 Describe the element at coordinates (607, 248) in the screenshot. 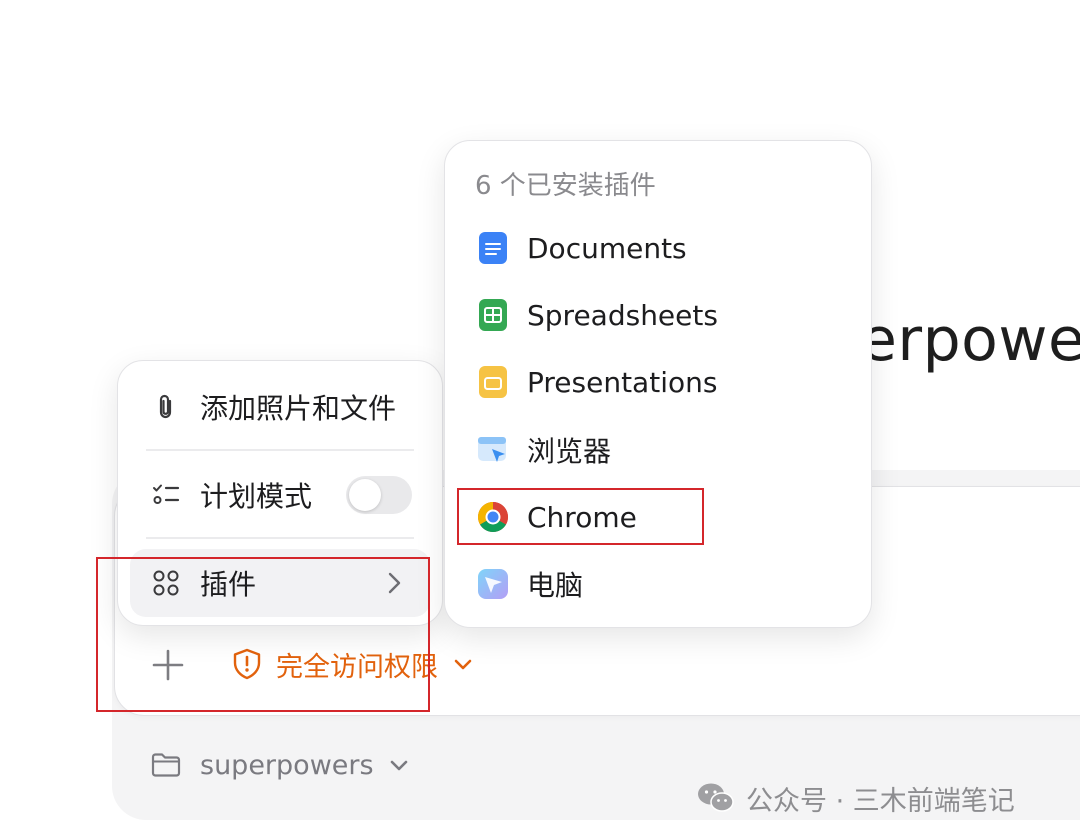

I see `plugin-label: Documents` at that location.